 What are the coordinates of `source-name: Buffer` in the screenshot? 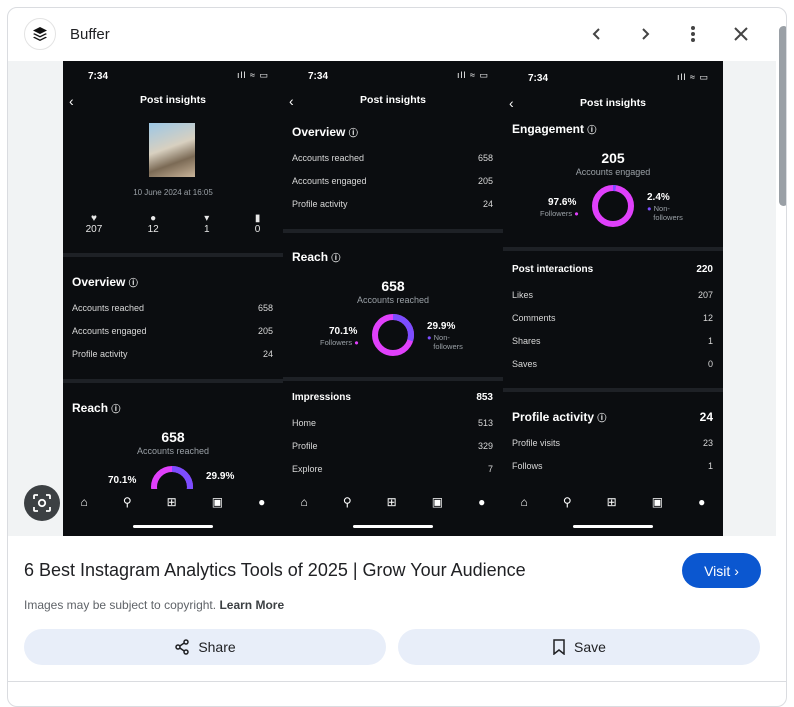 It's located at (90, 34).